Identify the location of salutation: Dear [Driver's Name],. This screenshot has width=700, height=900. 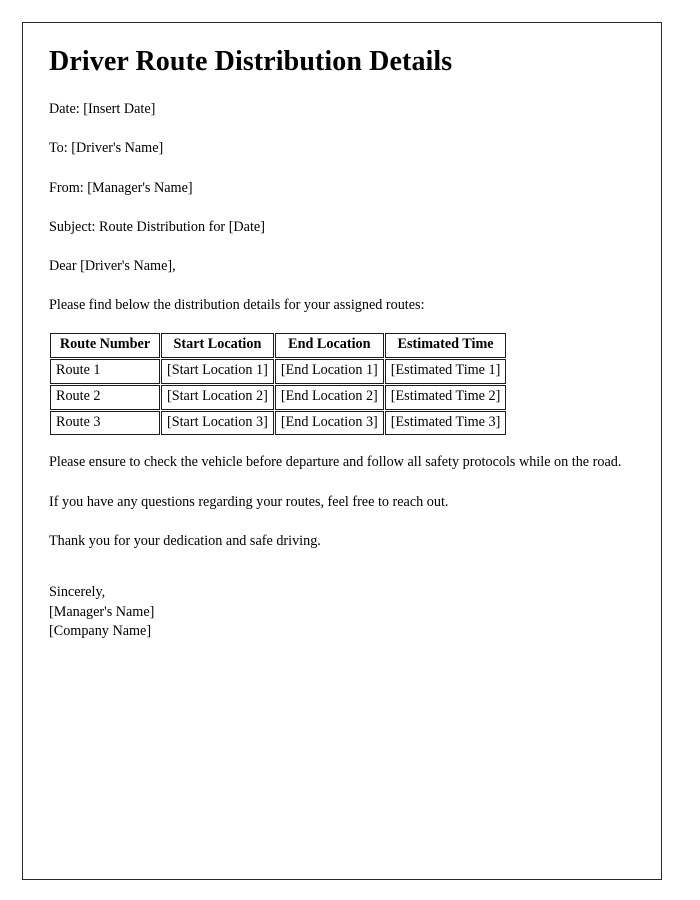
(112, 265).